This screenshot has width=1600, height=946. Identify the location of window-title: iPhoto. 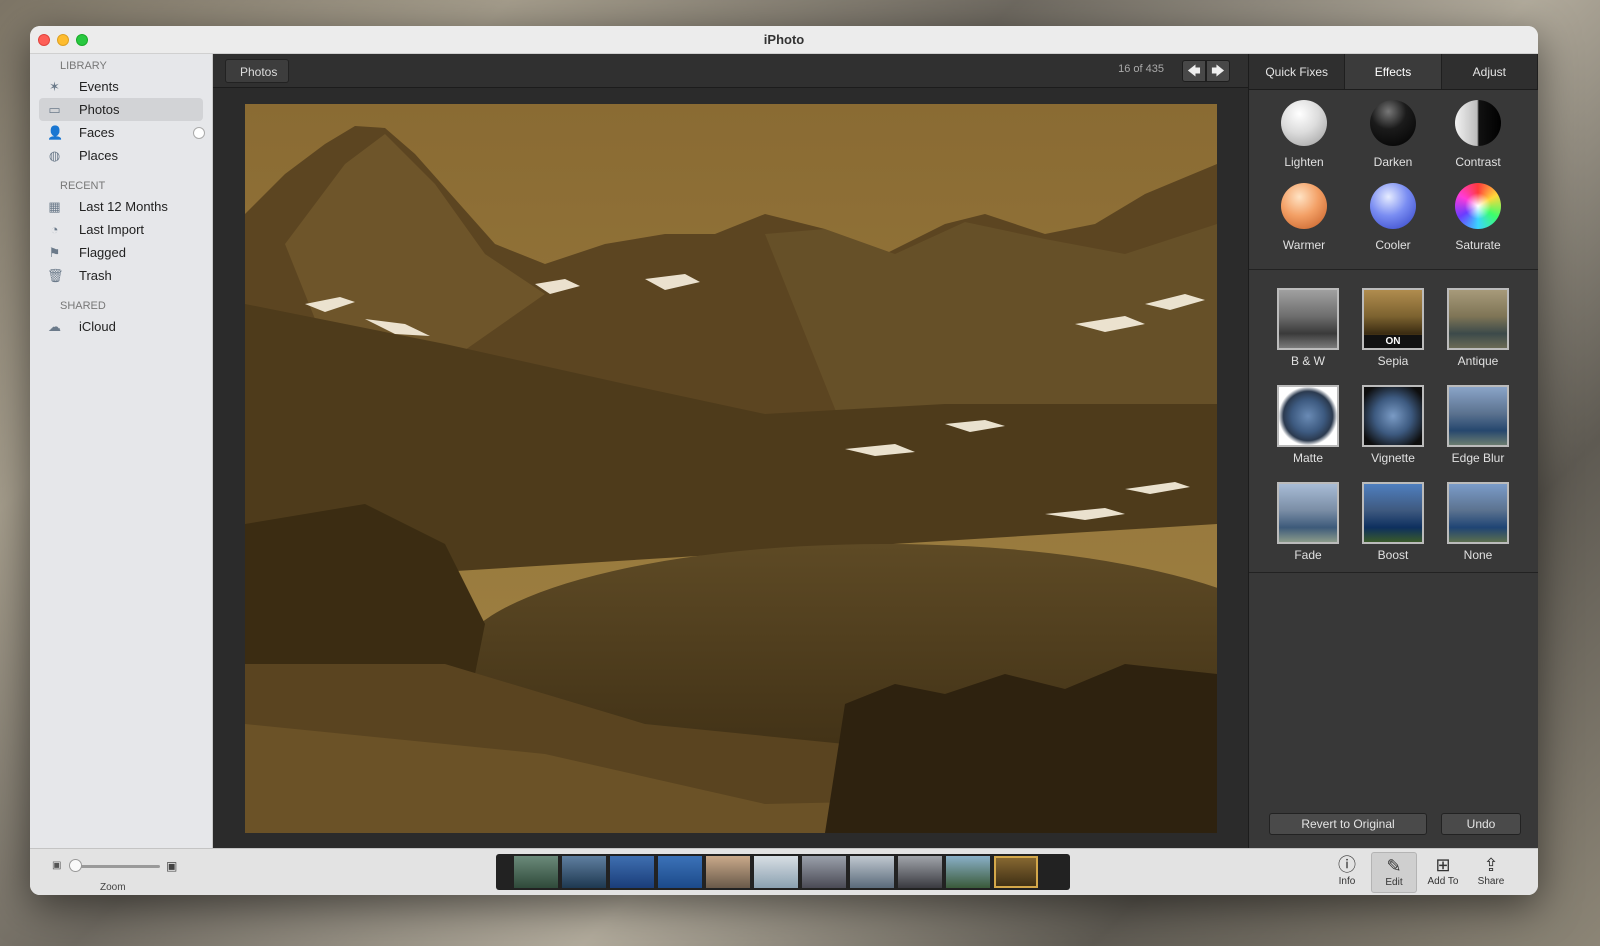
(784, 39).